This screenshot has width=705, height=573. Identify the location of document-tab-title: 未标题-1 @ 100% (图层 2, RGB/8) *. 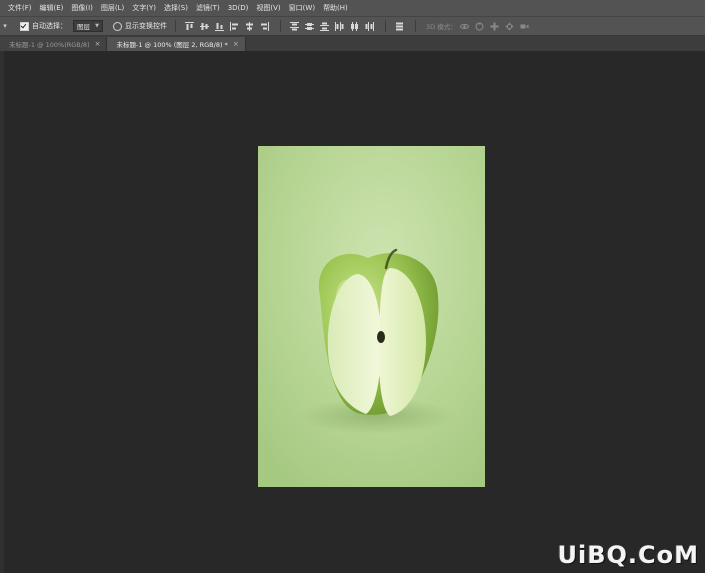
(172, 45).